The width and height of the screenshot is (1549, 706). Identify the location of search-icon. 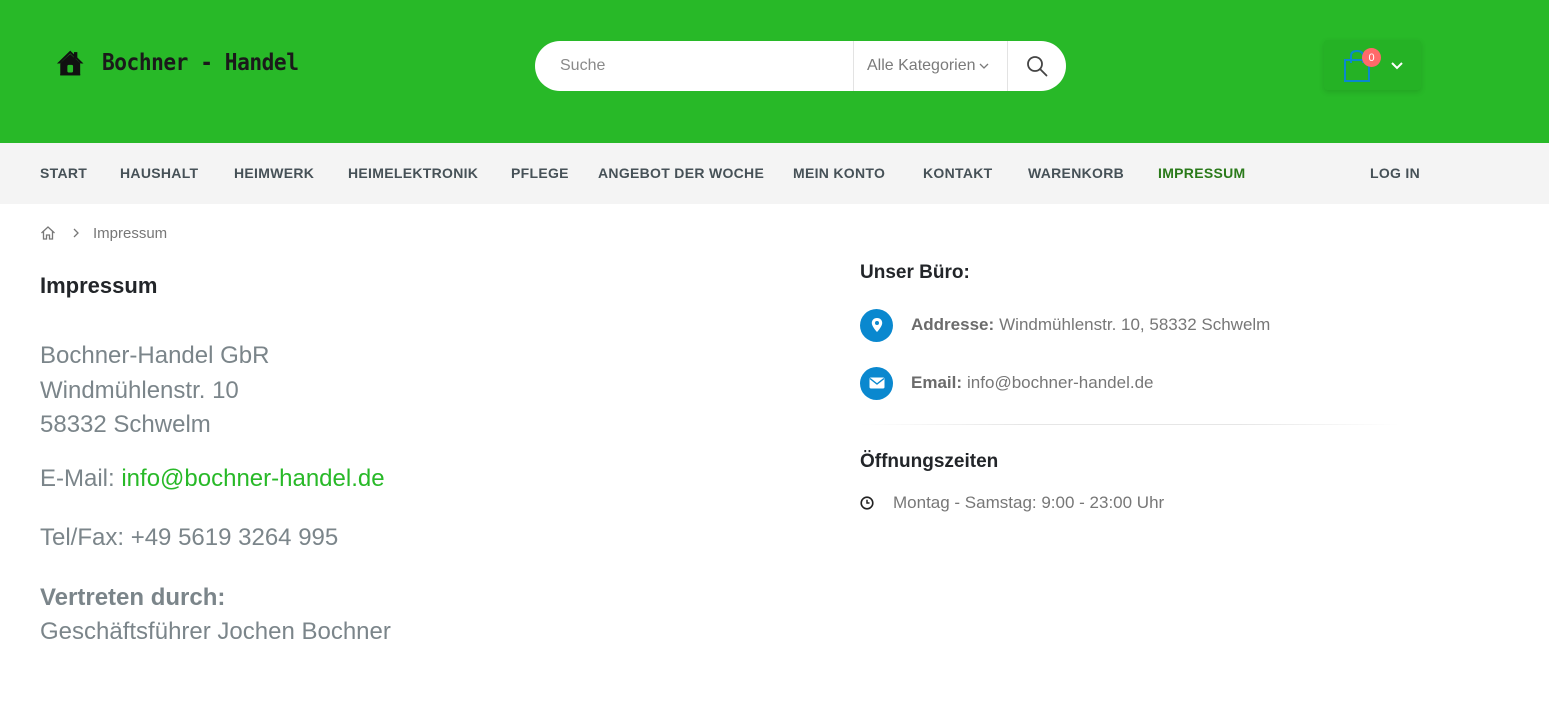
(1037, 66).